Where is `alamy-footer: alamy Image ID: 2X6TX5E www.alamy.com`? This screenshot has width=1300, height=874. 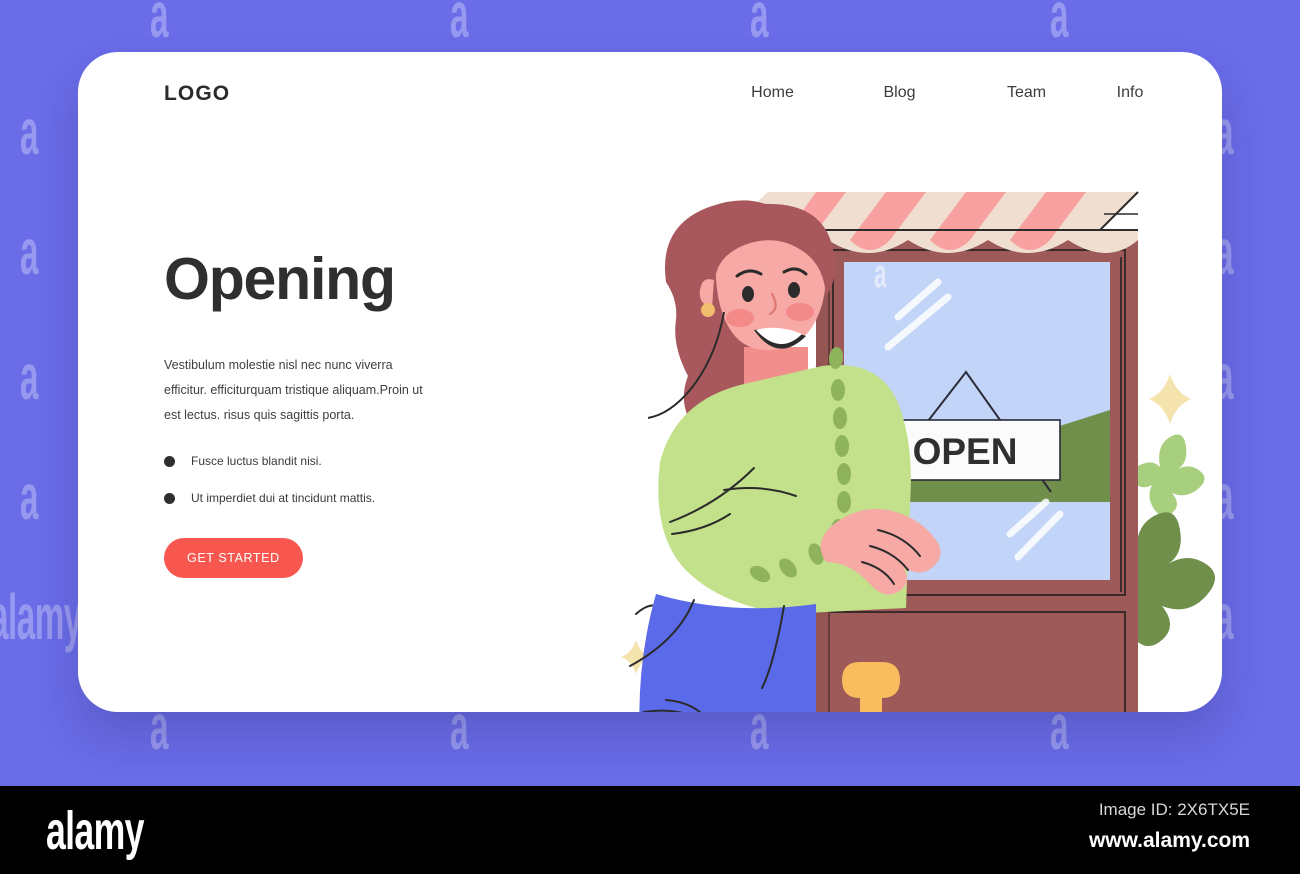
alamy-footer: alamy Image ID: 2X6TX5E www.alamy.com is located at coordinates (650, 830).